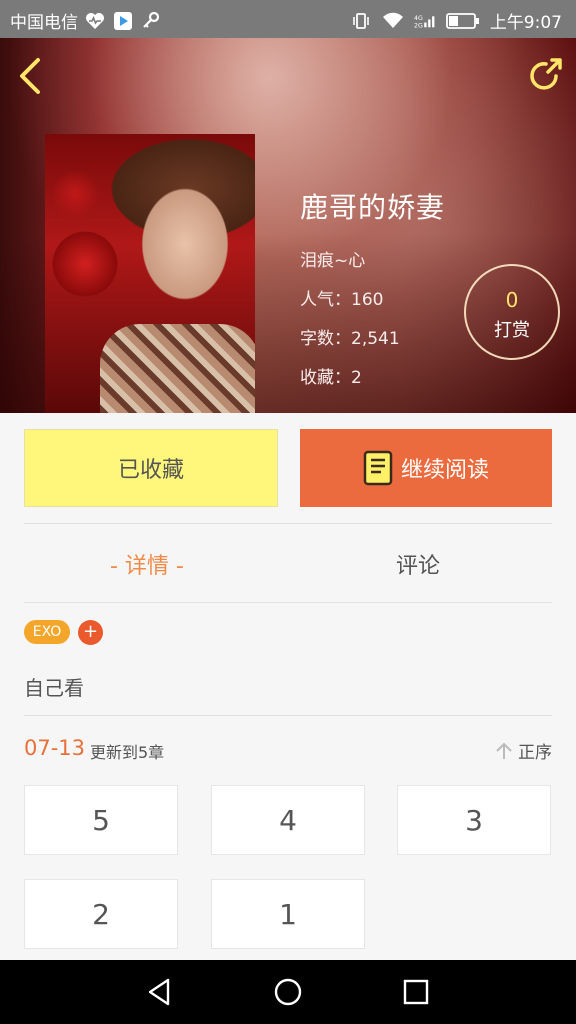 Image resolution: width=576 pixels, height=1024 pixels. What do you see at coordinates (462, 21) in the screenshot?
I see `battery-icon` at bounding box center [462, 21].